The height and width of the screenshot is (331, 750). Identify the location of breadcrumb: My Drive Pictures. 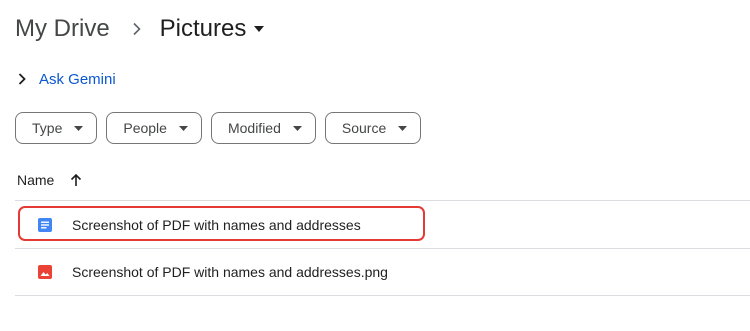
(140, 29).